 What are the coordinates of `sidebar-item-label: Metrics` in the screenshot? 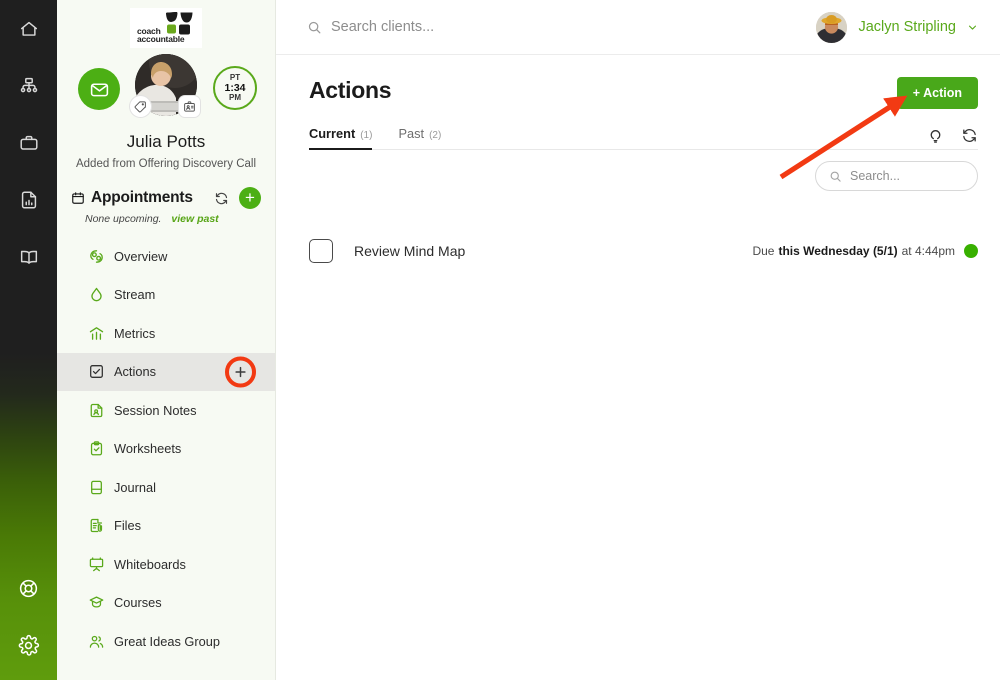 It's located at (135, 333).